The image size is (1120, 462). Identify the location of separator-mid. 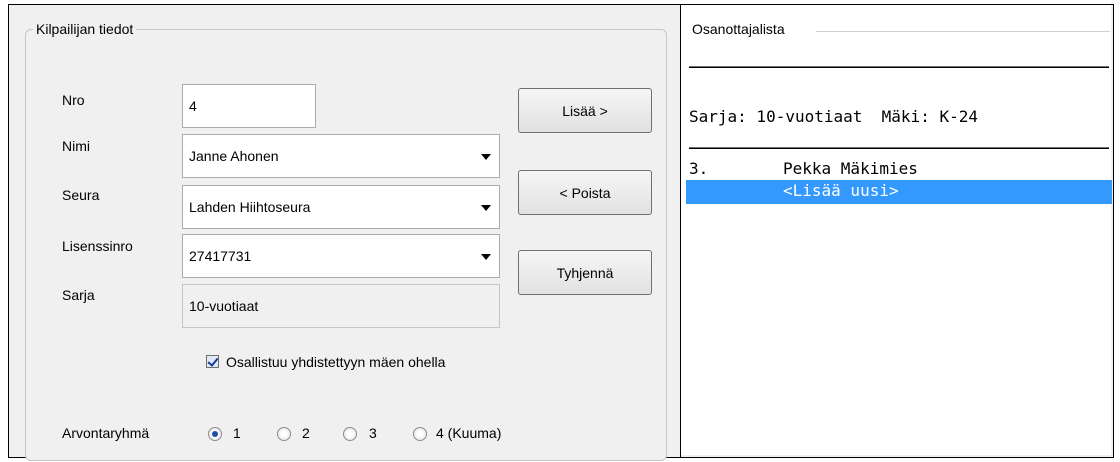
(899, 148).